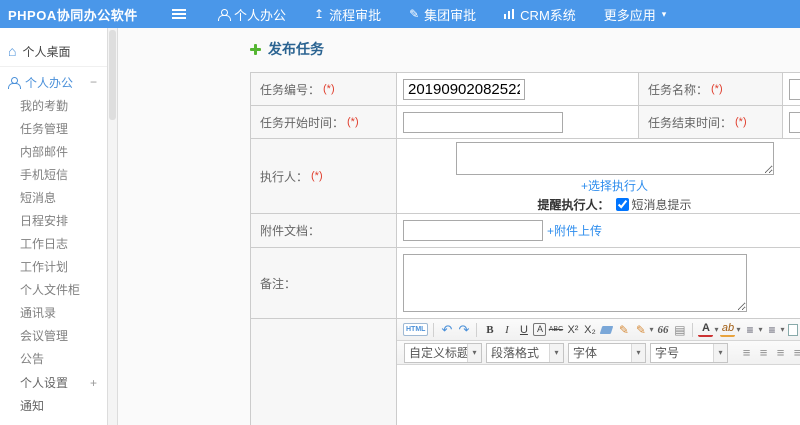 This screenshot has height=425, width=800. What do you see at coordinates (661, 205) in the screenshot?
I see `sms-remind-option-label: 短消息提示` at bounding box center [661, 205].